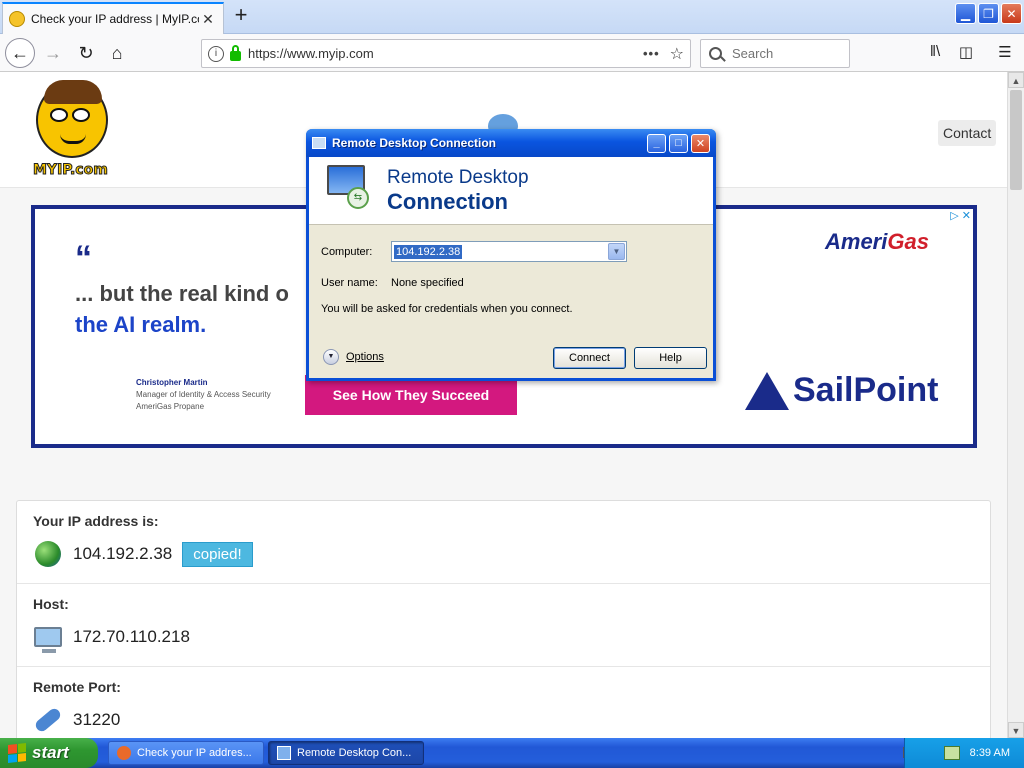 The width and height of the screenshot is (1024, 768). I want to click on remote-desktop-icon, so click(284, 753).